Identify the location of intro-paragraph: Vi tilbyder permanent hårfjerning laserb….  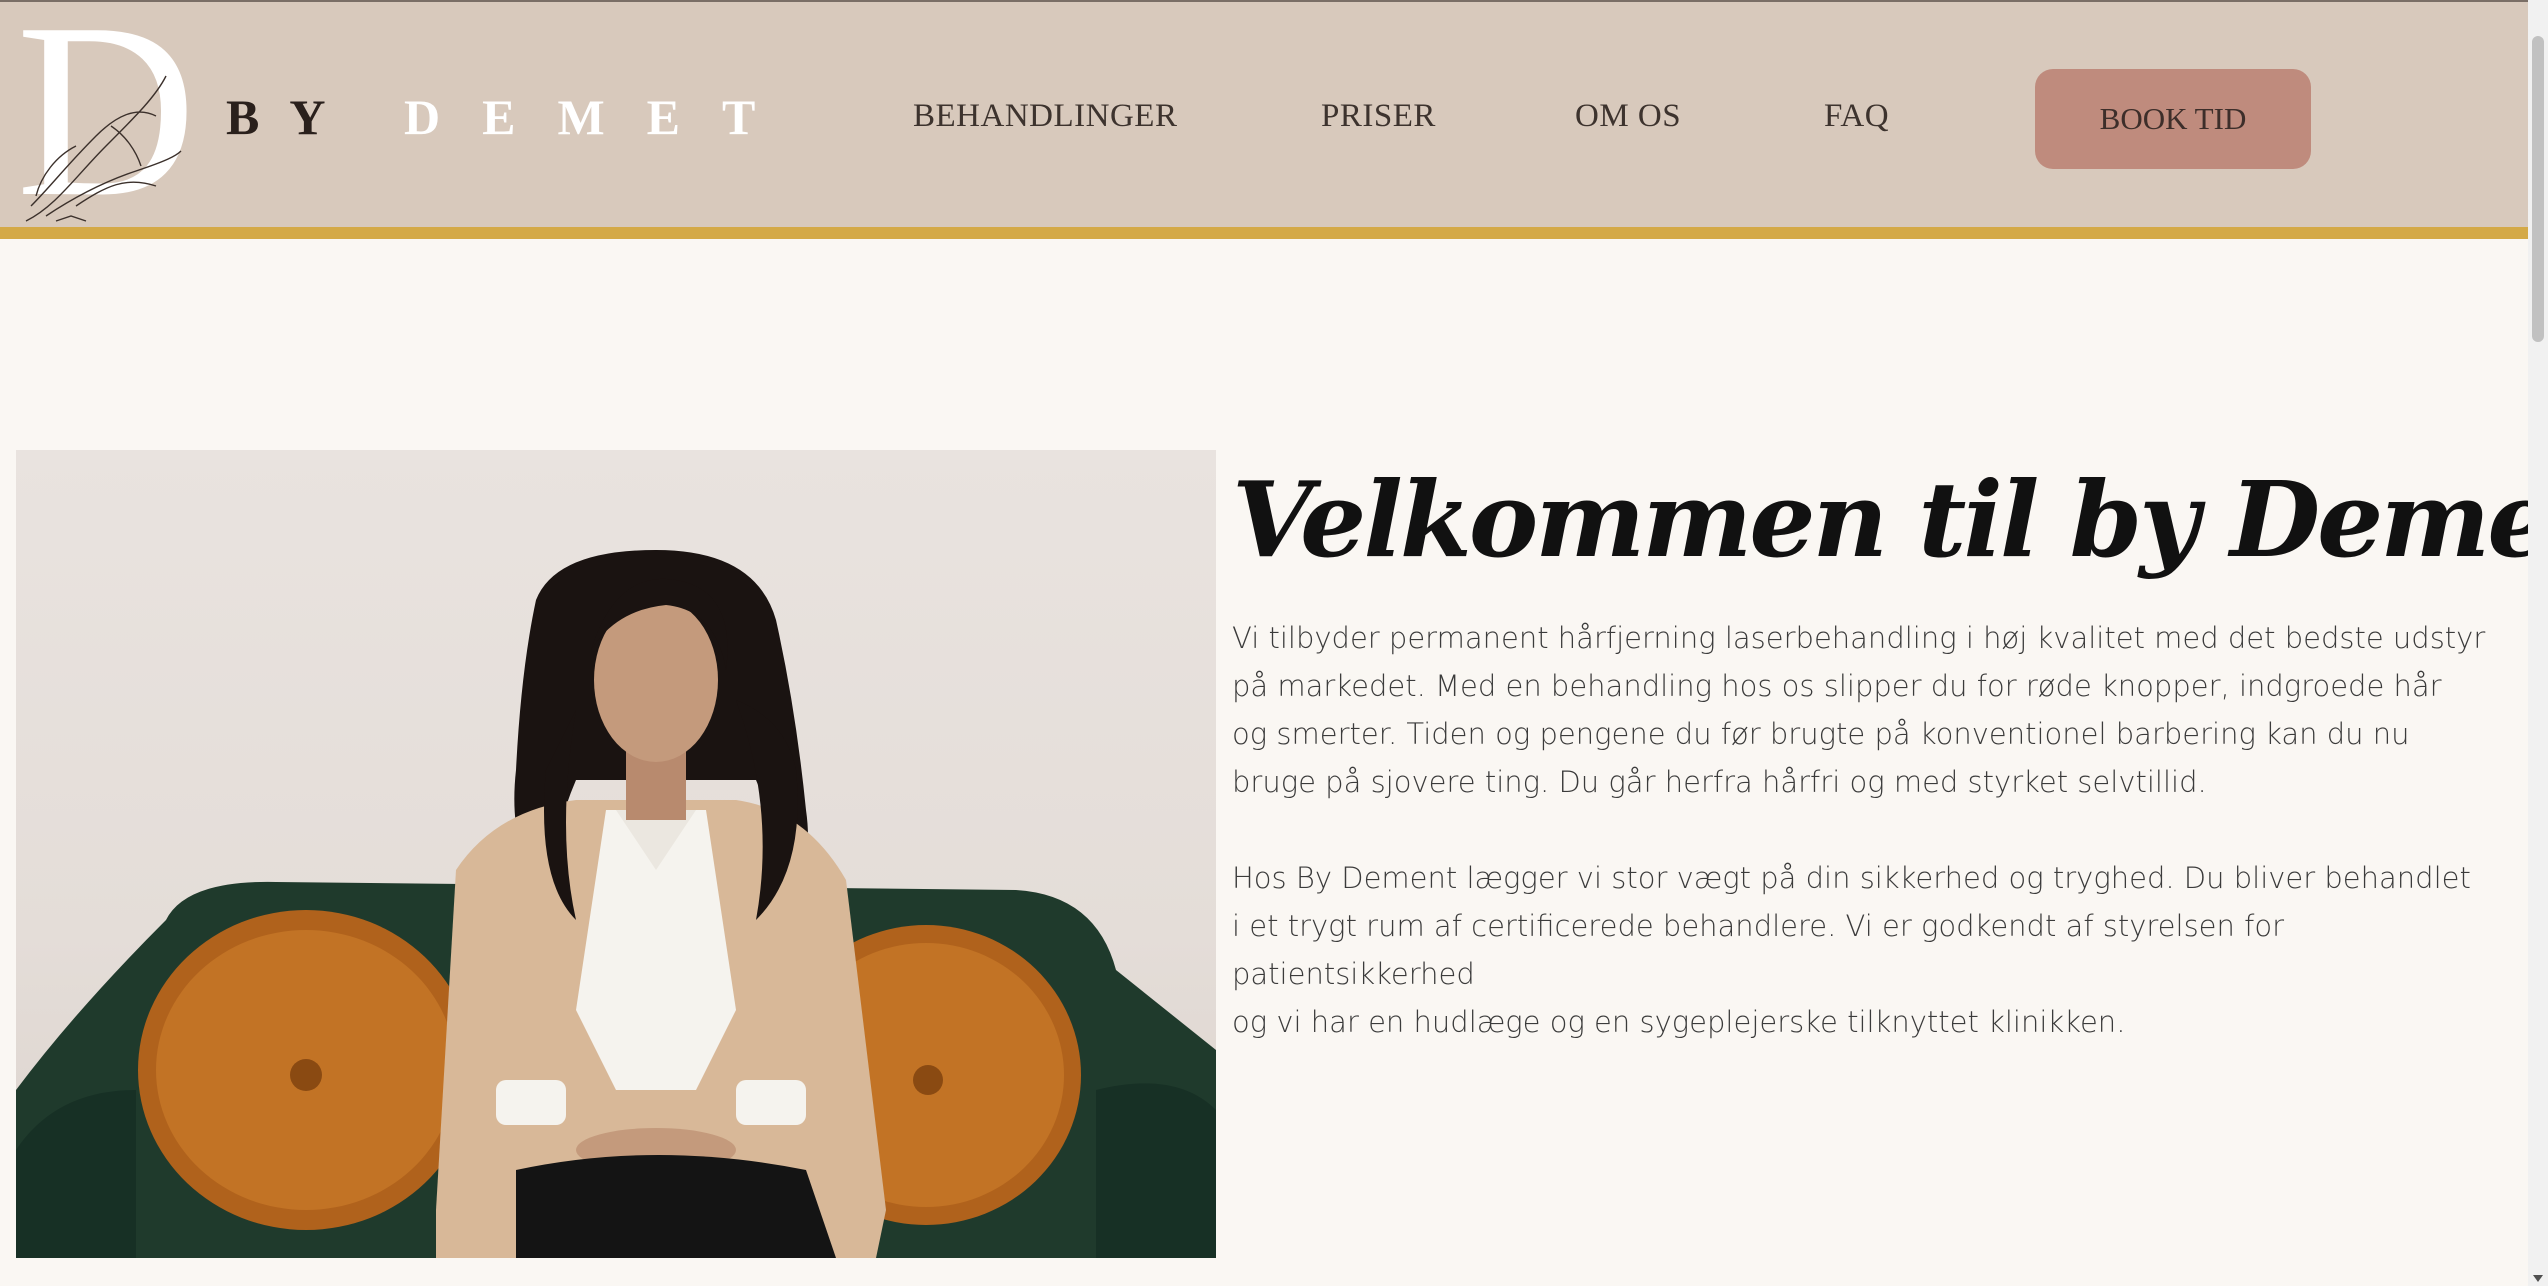
(1877, 710).